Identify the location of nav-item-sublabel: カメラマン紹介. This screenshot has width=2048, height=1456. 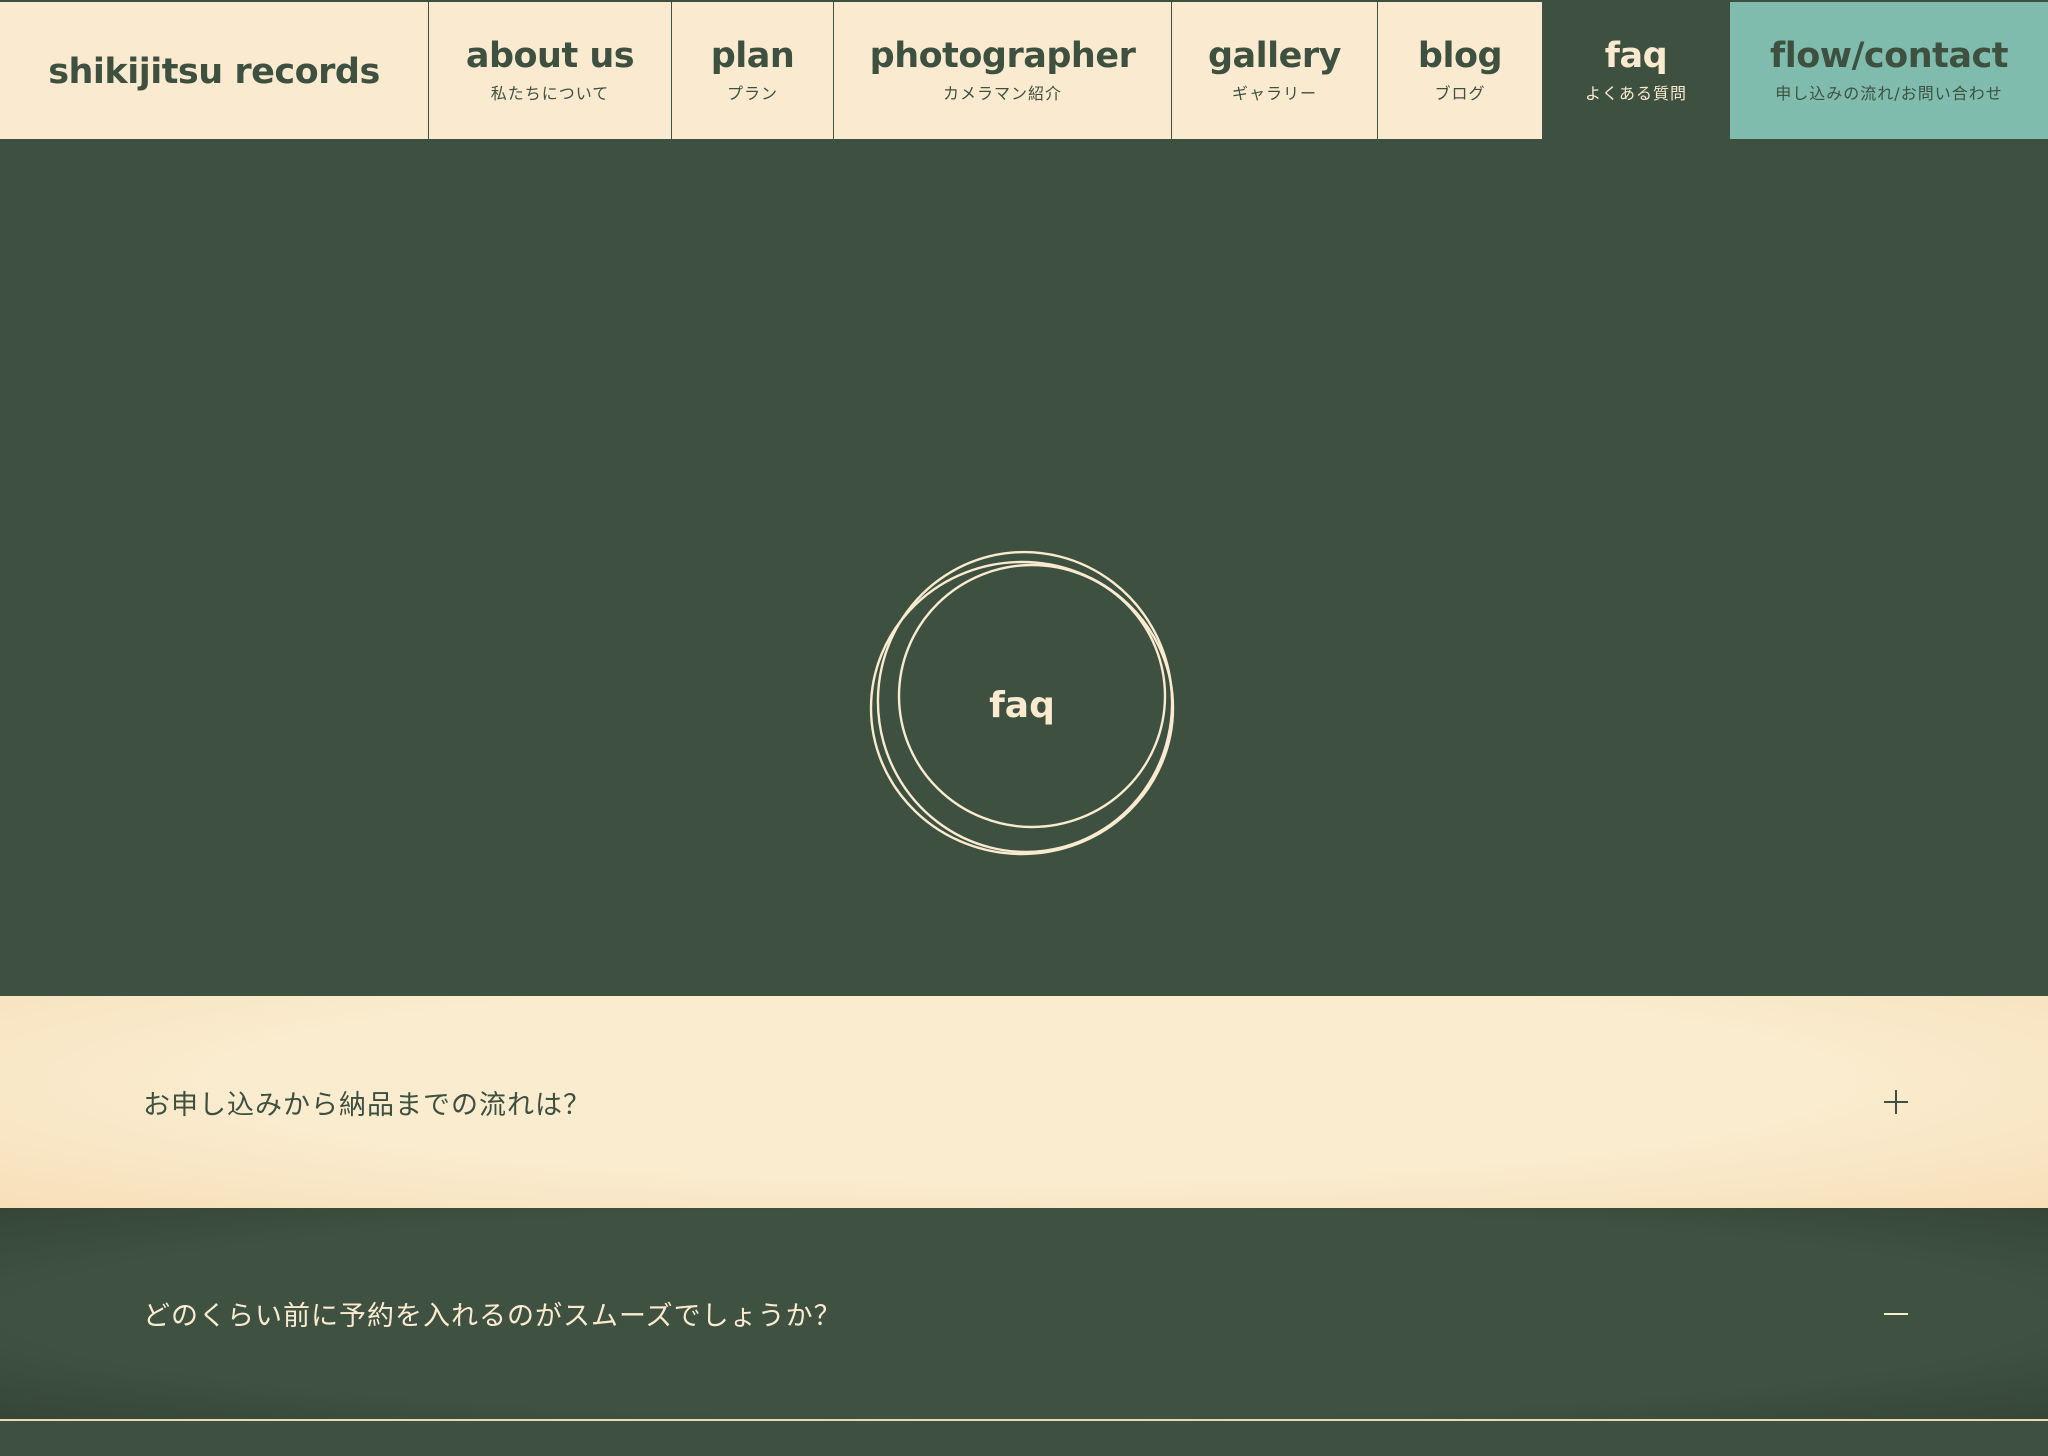
(1002, 93).